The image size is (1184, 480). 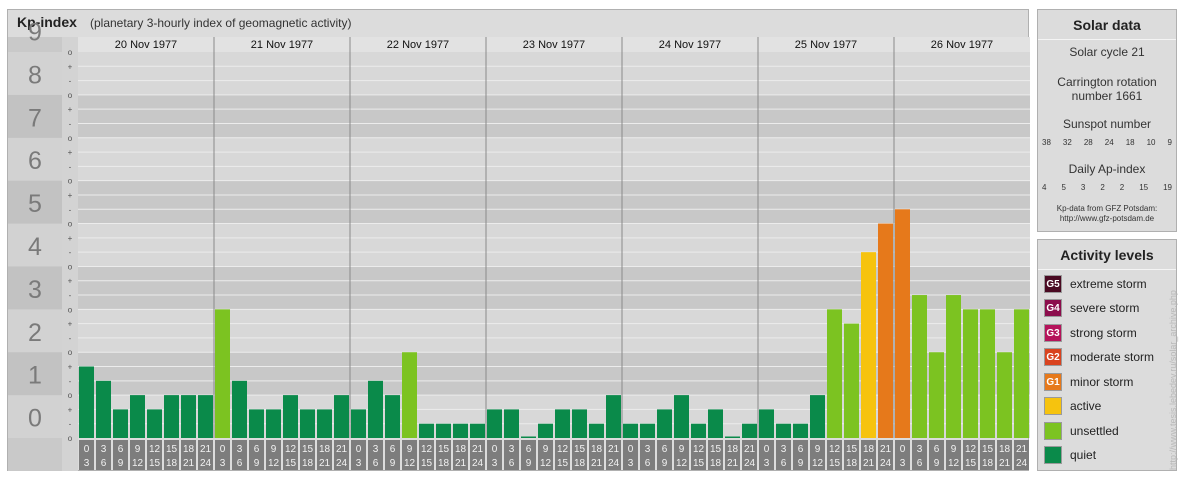 What do you see at coordinates (1107, 25) in the screenshot?
I see `solar-data-title: Solar data` at bounding box center [1107, 25].